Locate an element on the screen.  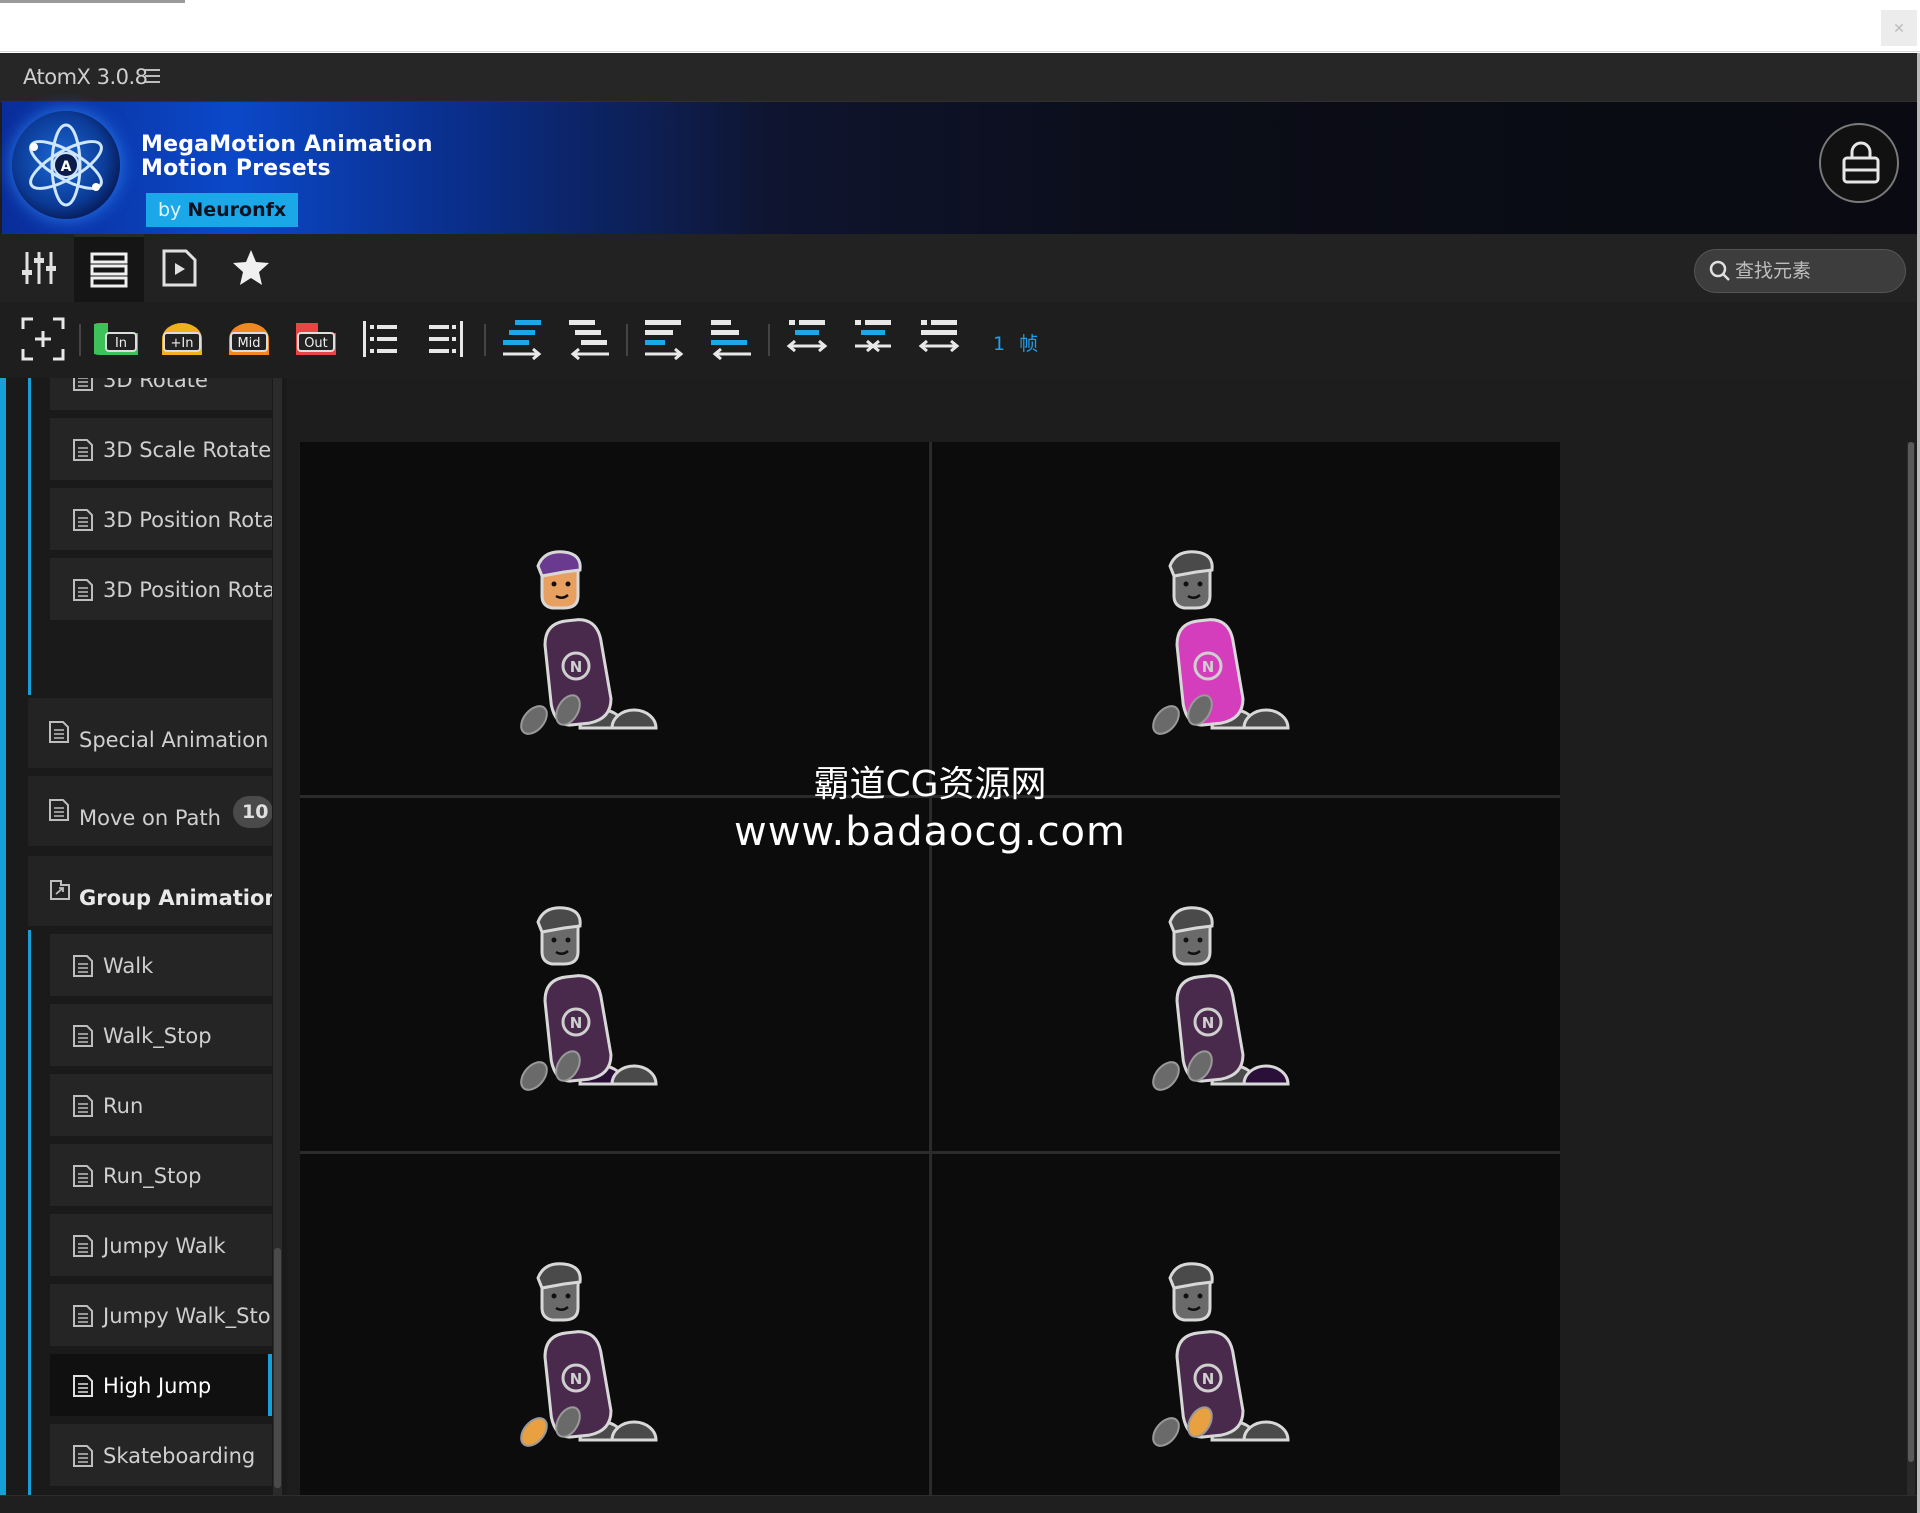
preview-scrollbar is located at coordinates (1911, 968).